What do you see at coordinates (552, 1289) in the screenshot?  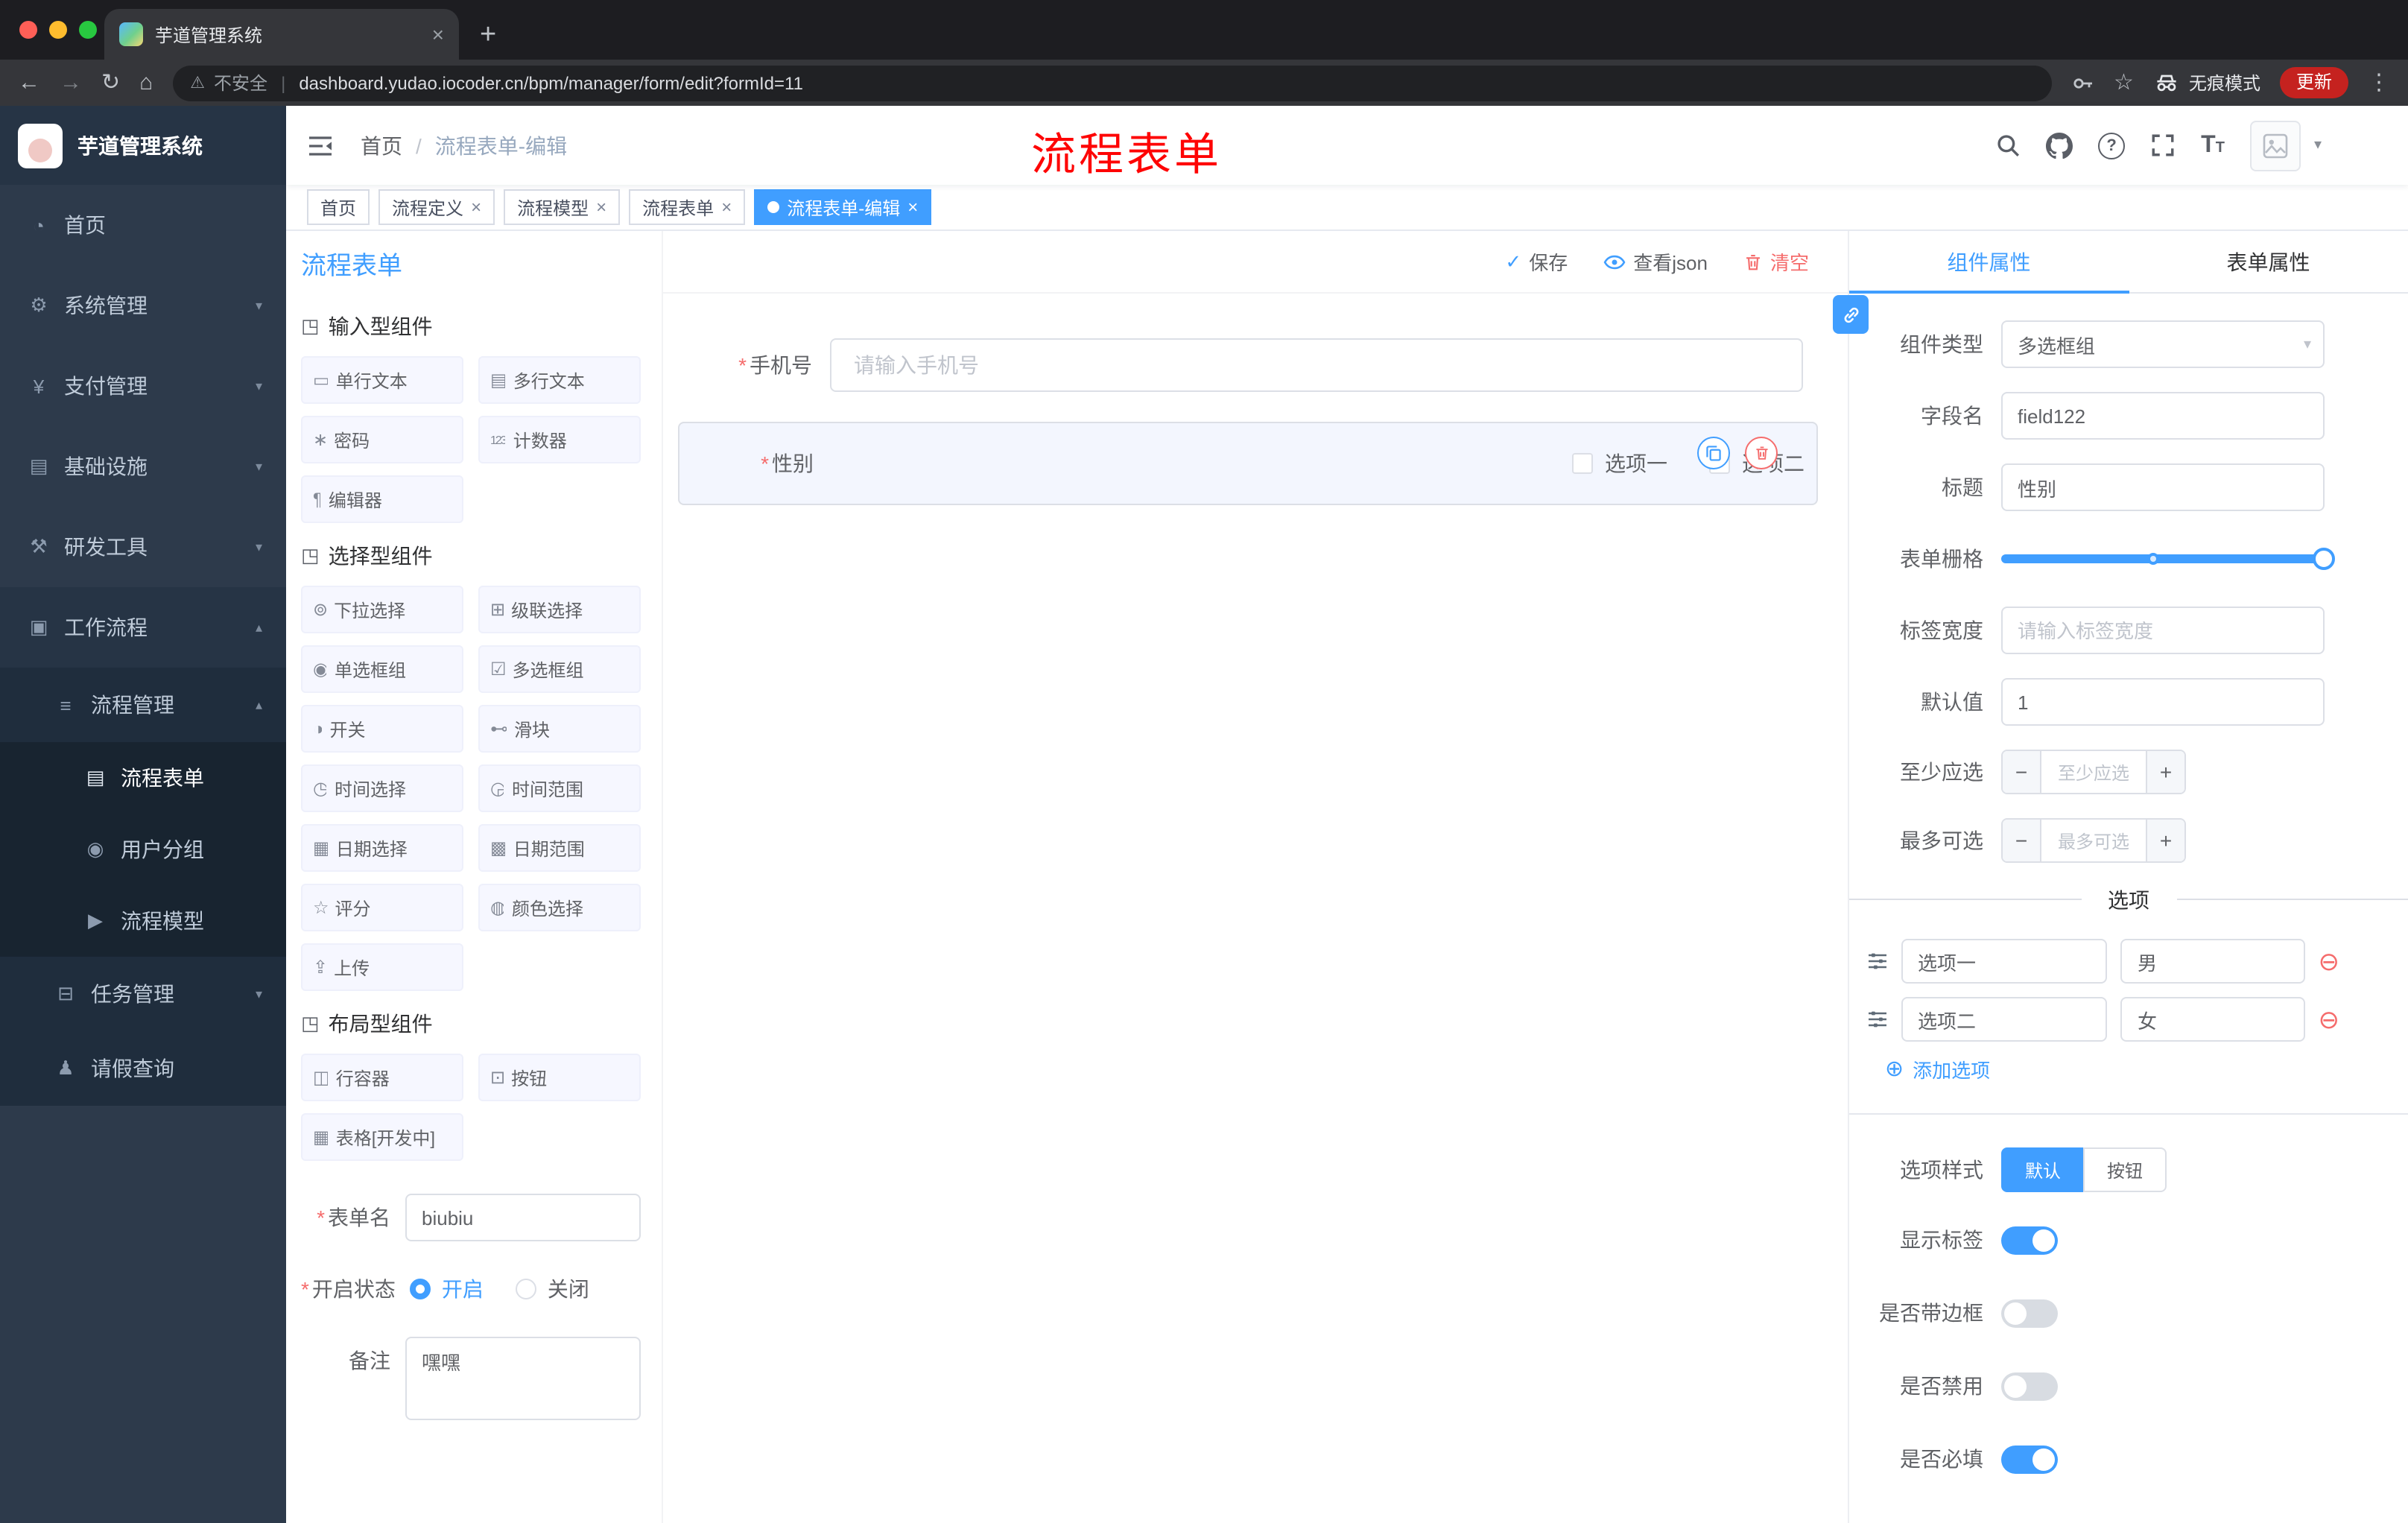 I see `status-closed-radio: 关闭` at bounding box center [552, 1289].